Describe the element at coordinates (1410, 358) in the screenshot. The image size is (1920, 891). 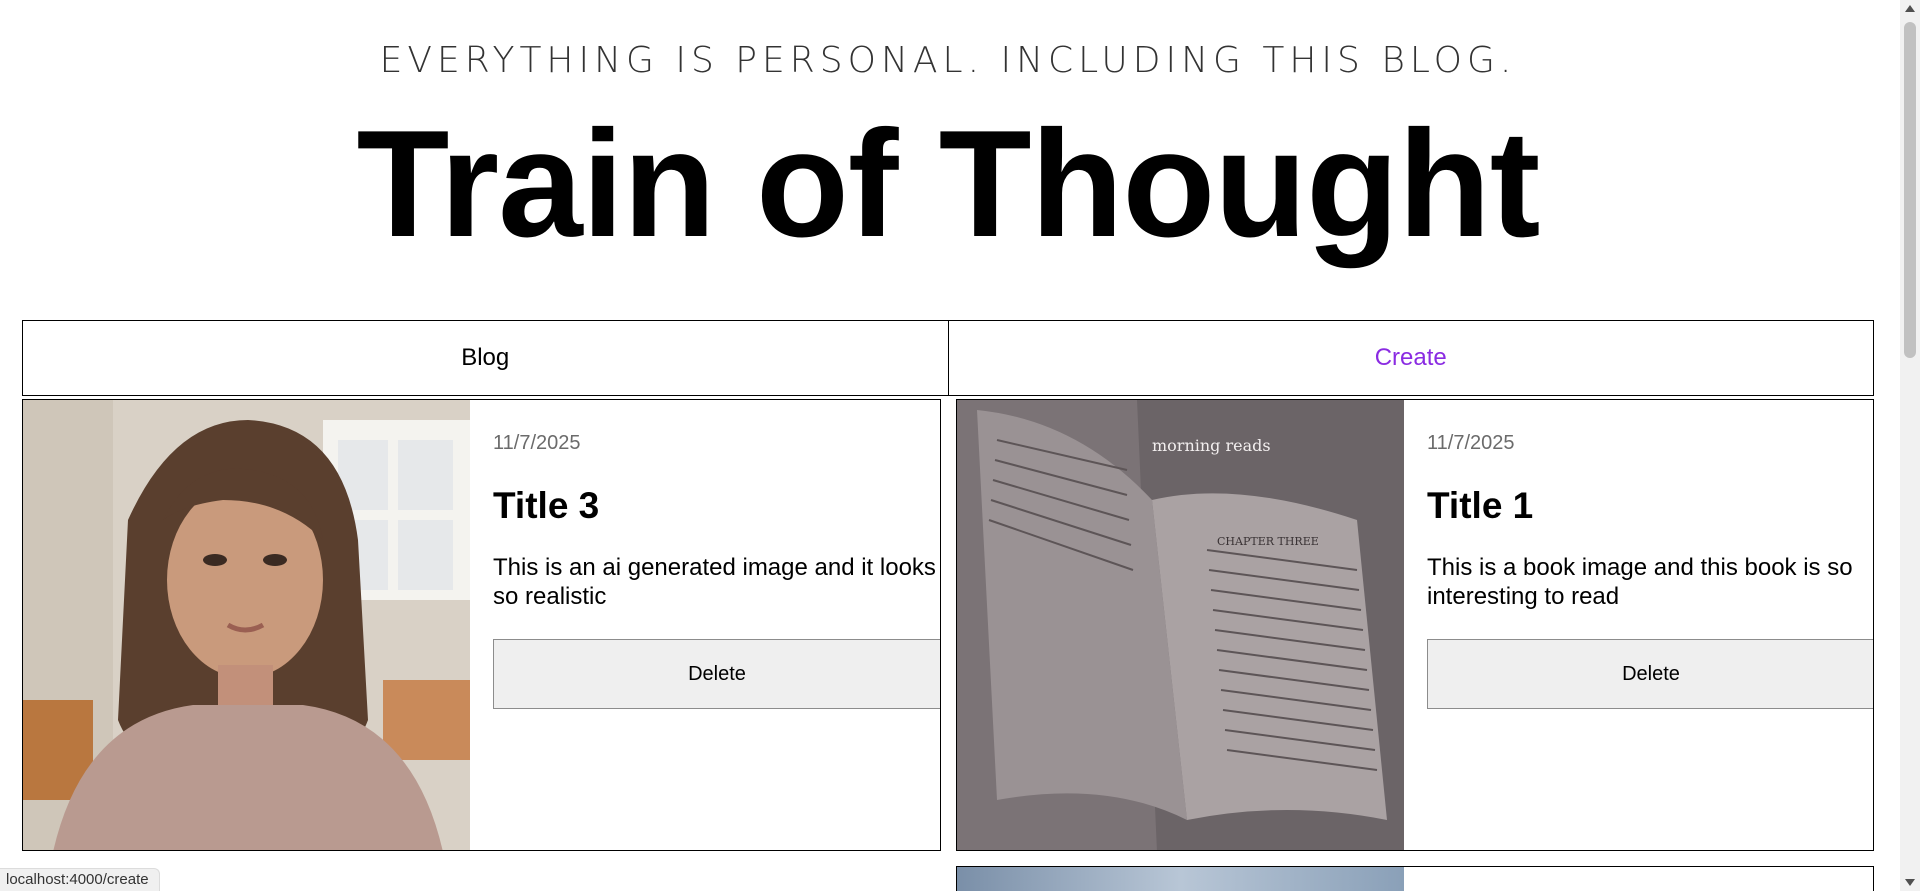
I see `nav-create-link: Create` at that location.